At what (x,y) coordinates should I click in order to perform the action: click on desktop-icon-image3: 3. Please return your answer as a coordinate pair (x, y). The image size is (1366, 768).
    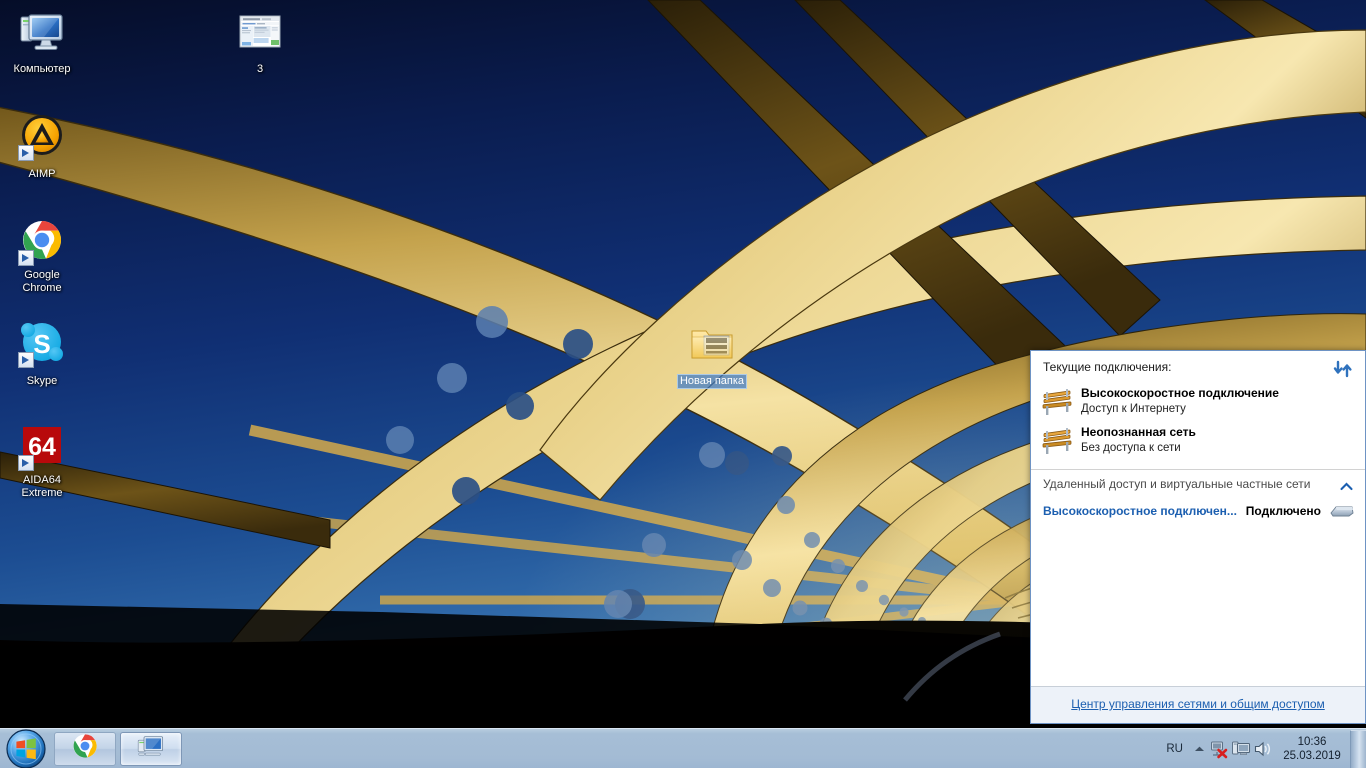
    Looking at the image, I should click on (260, 42).